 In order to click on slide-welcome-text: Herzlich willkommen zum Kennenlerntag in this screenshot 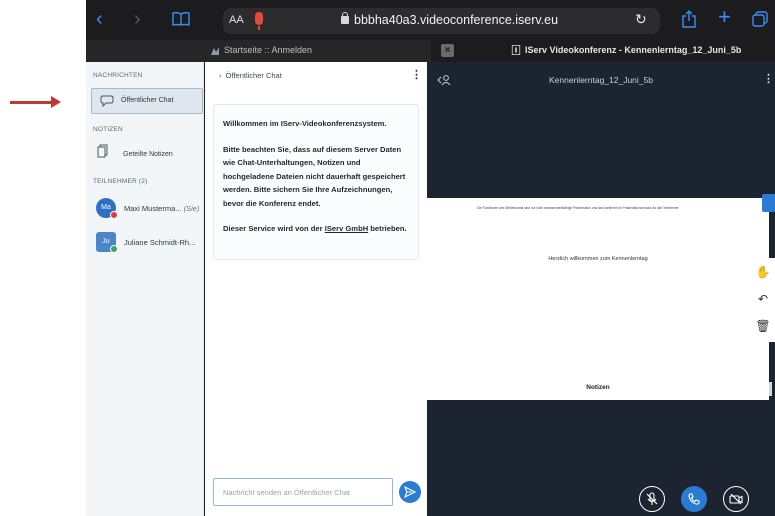, I will do `click(598, 259)`.